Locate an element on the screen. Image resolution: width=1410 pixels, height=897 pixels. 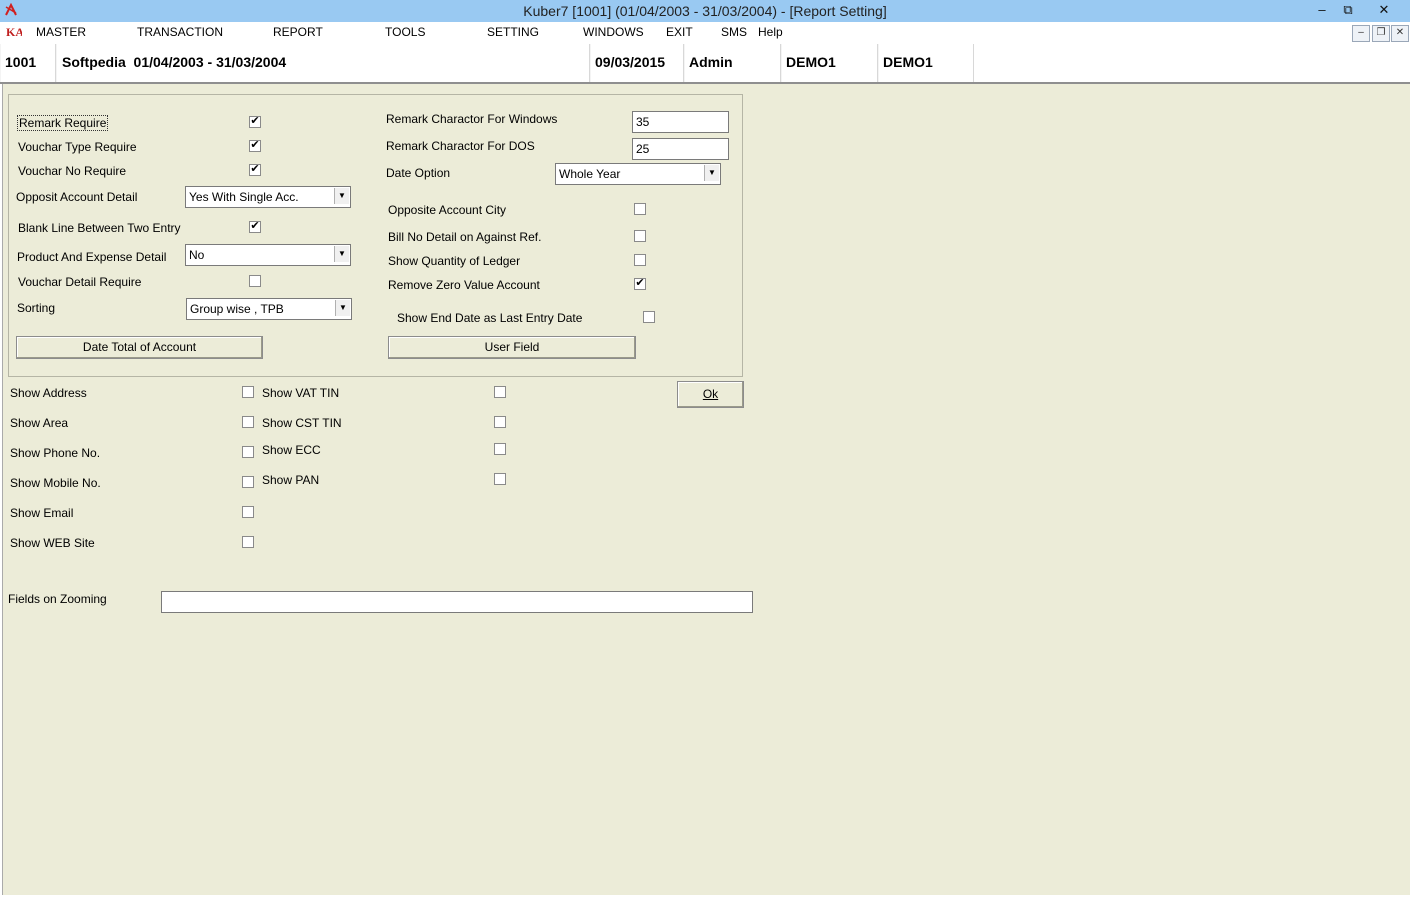
company-name: Softpedia 01/04/2003 - 31/03/2004 is located at coordinates (174, 62).